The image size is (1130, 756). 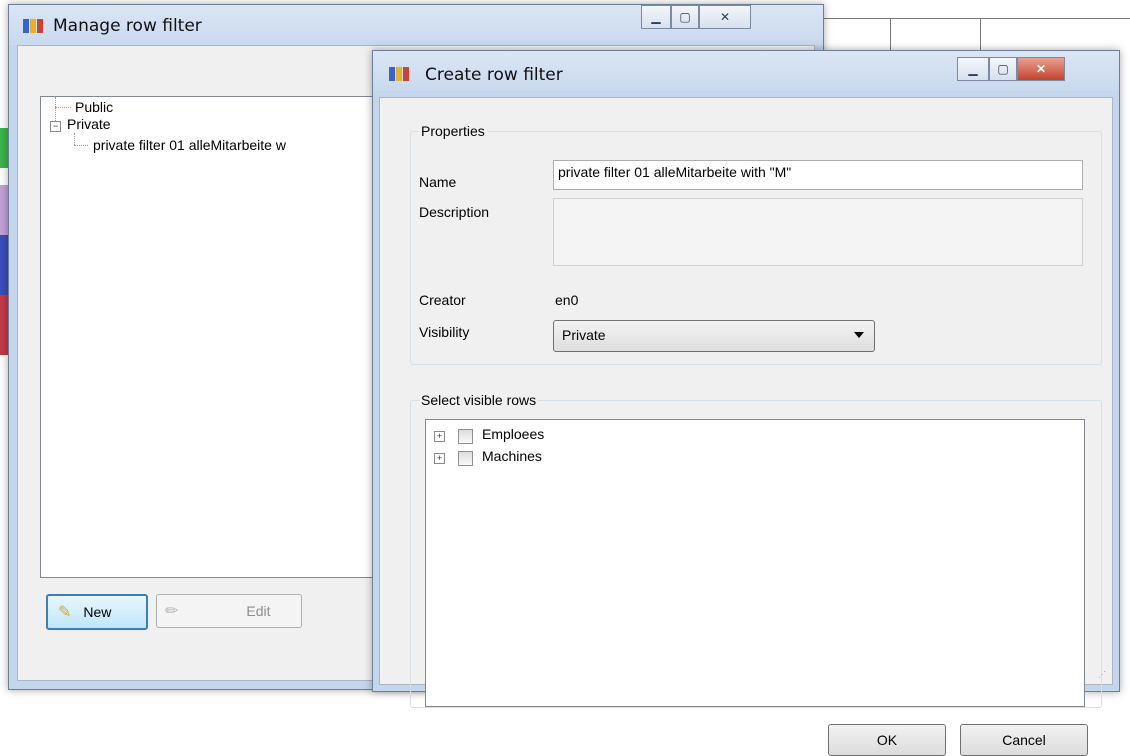 What do you see at coordinates (229, 611) in the screenshot?
I see `edit-button: ✏ Edit` at bounding box center [229, 611].